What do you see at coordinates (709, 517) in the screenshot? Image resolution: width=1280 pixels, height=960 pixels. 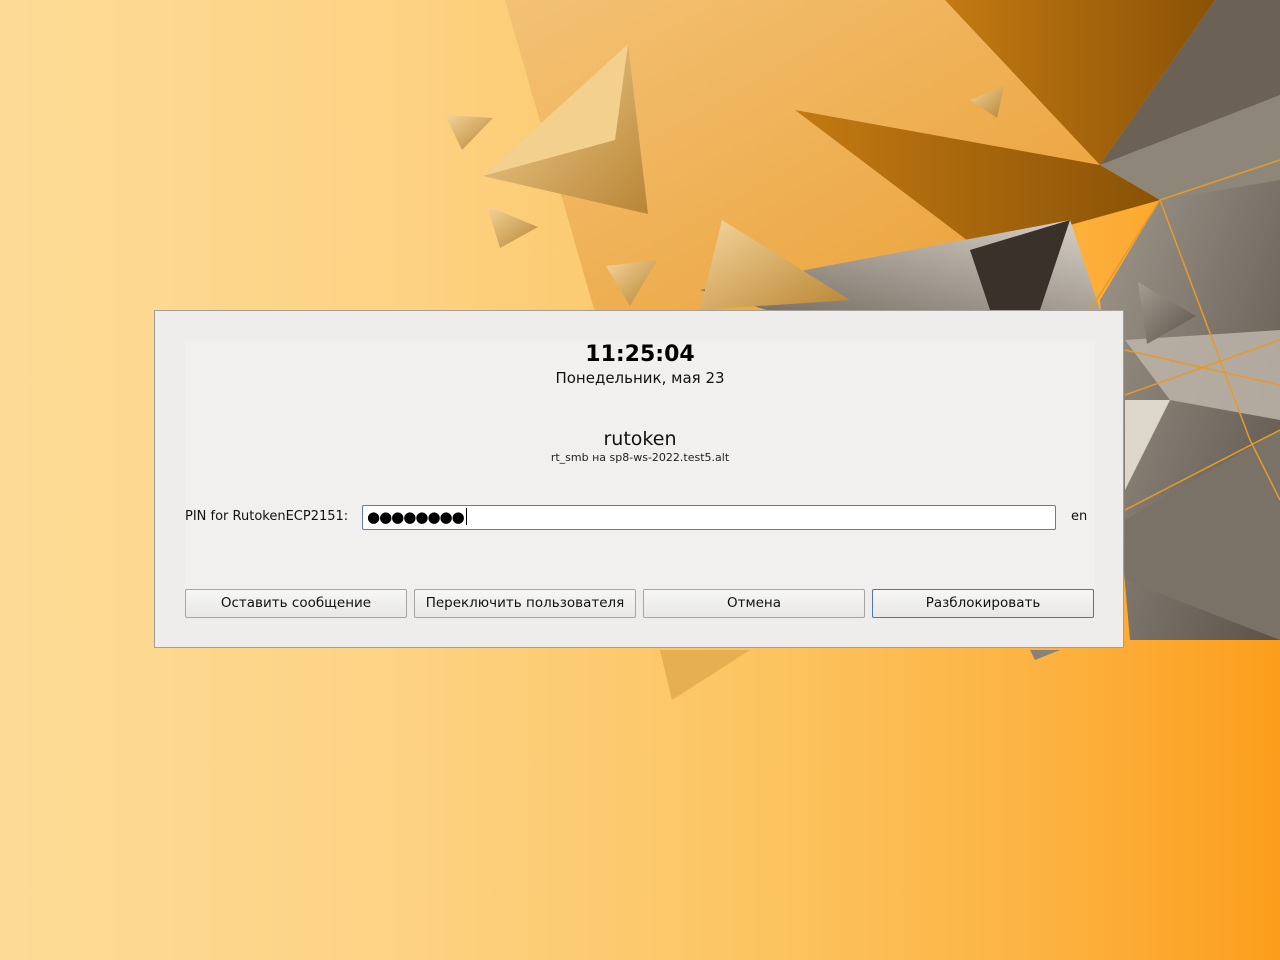 I see `pin-input: ●●●●●●●●` at bounding box center [709, 517].